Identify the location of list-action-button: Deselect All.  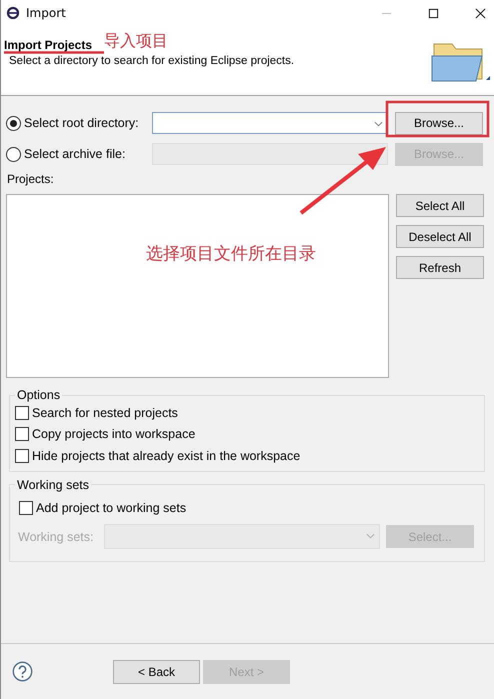
(440, 236).